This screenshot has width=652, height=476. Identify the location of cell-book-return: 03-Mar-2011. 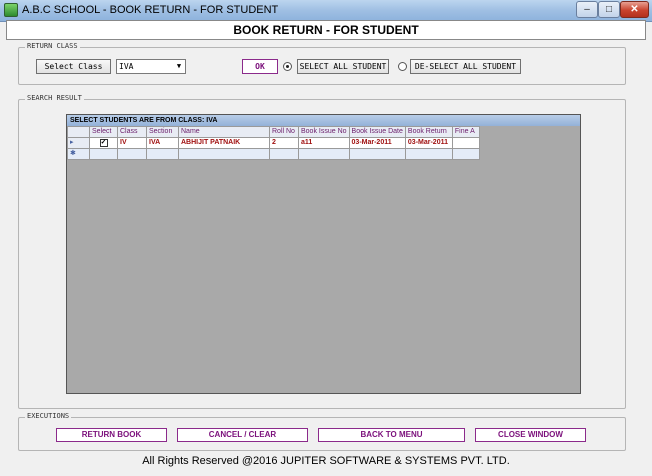
(428, 143).